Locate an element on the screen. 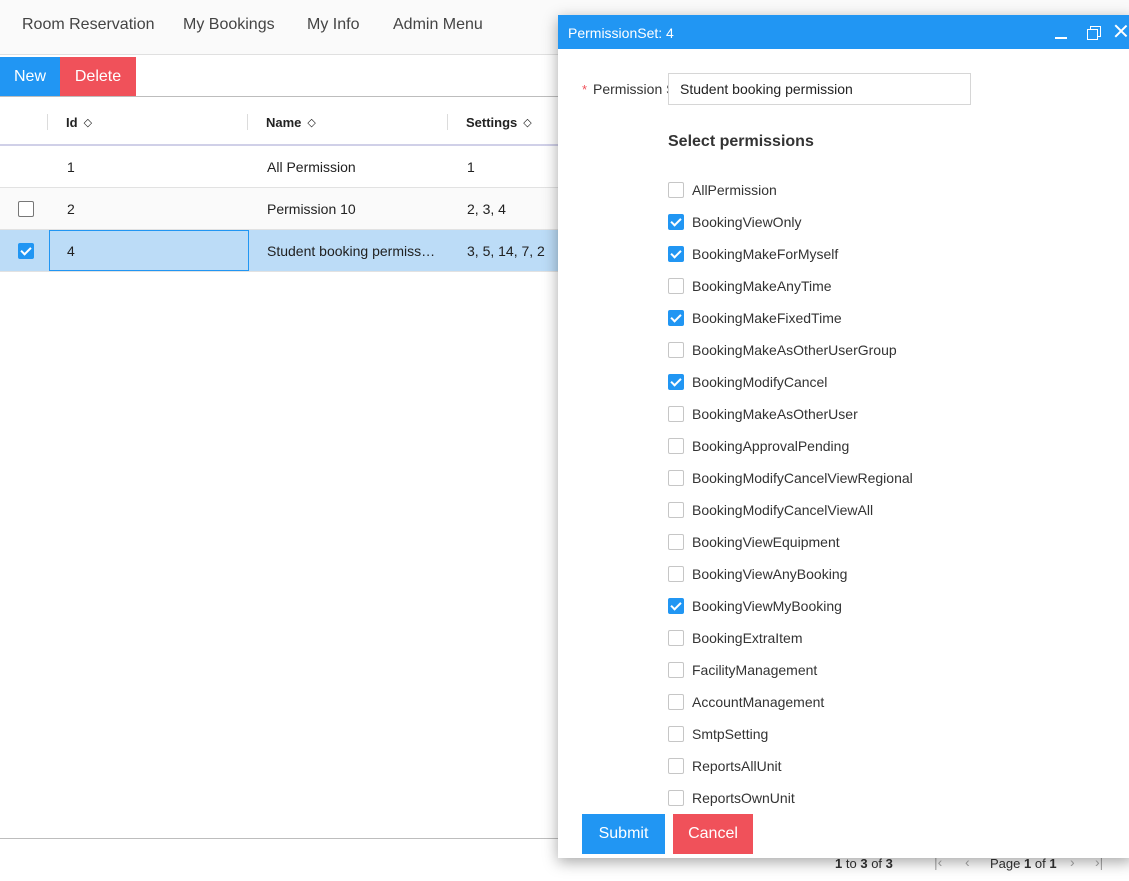 The image size is (1129, 881). column-header-name-label: Name is located at coordinates (284, 122).